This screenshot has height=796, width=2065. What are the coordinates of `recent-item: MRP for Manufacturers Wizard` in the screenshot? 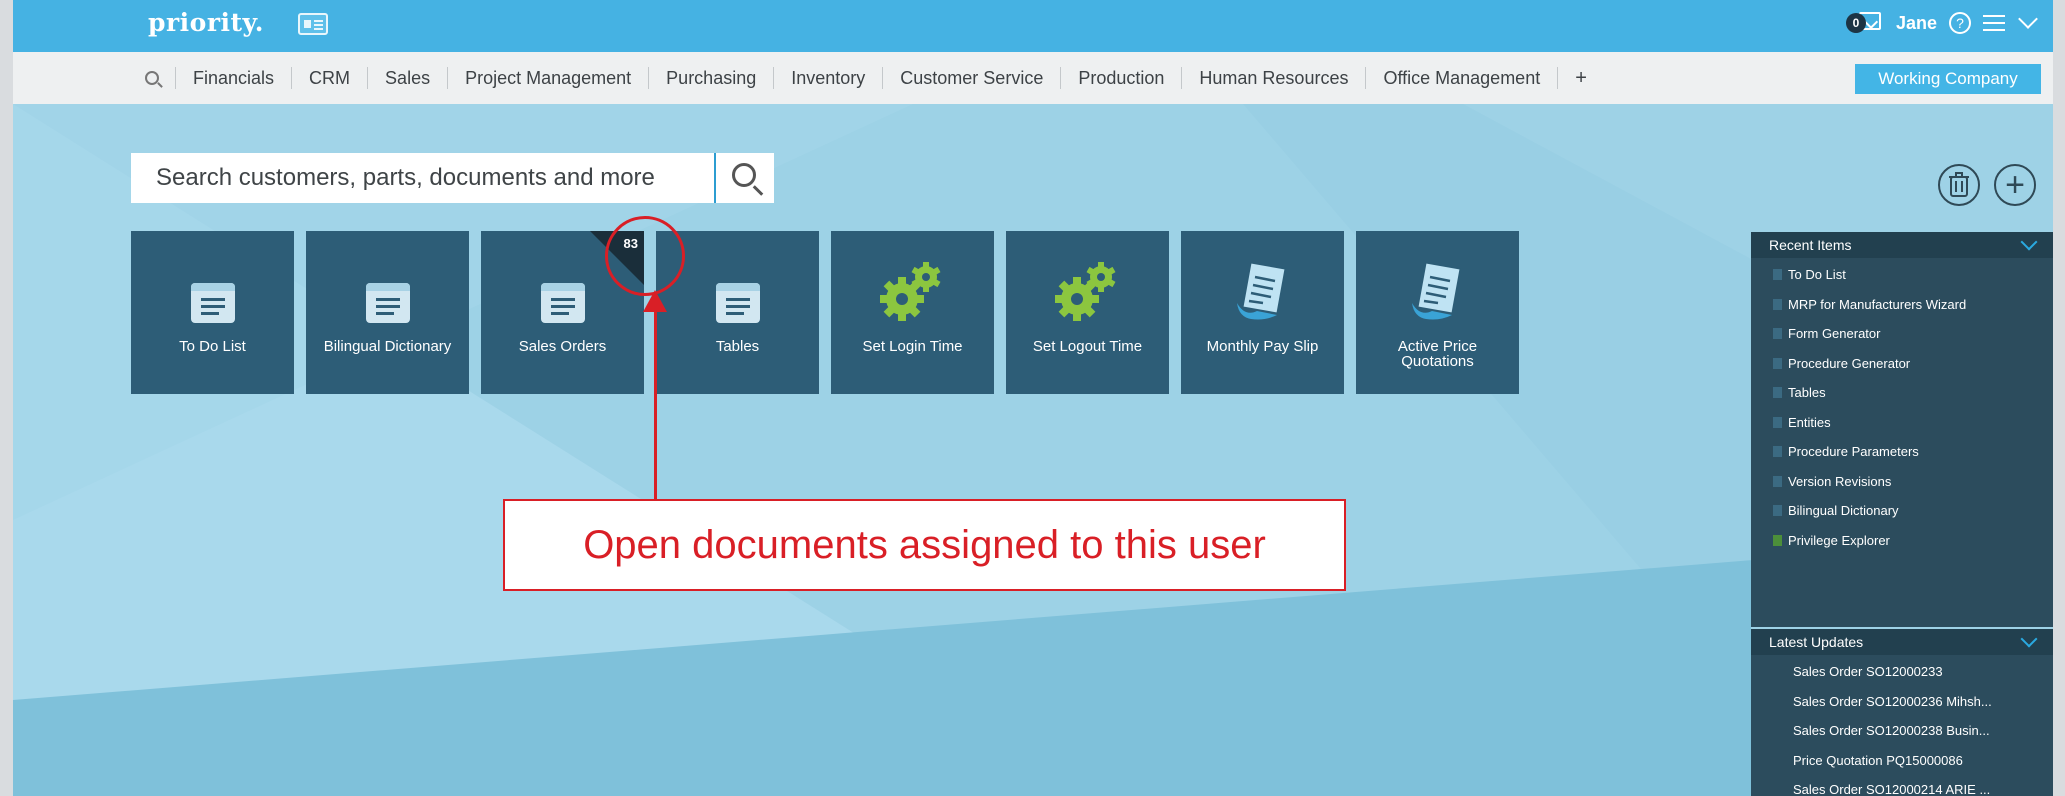 It's located at (1913, 305).